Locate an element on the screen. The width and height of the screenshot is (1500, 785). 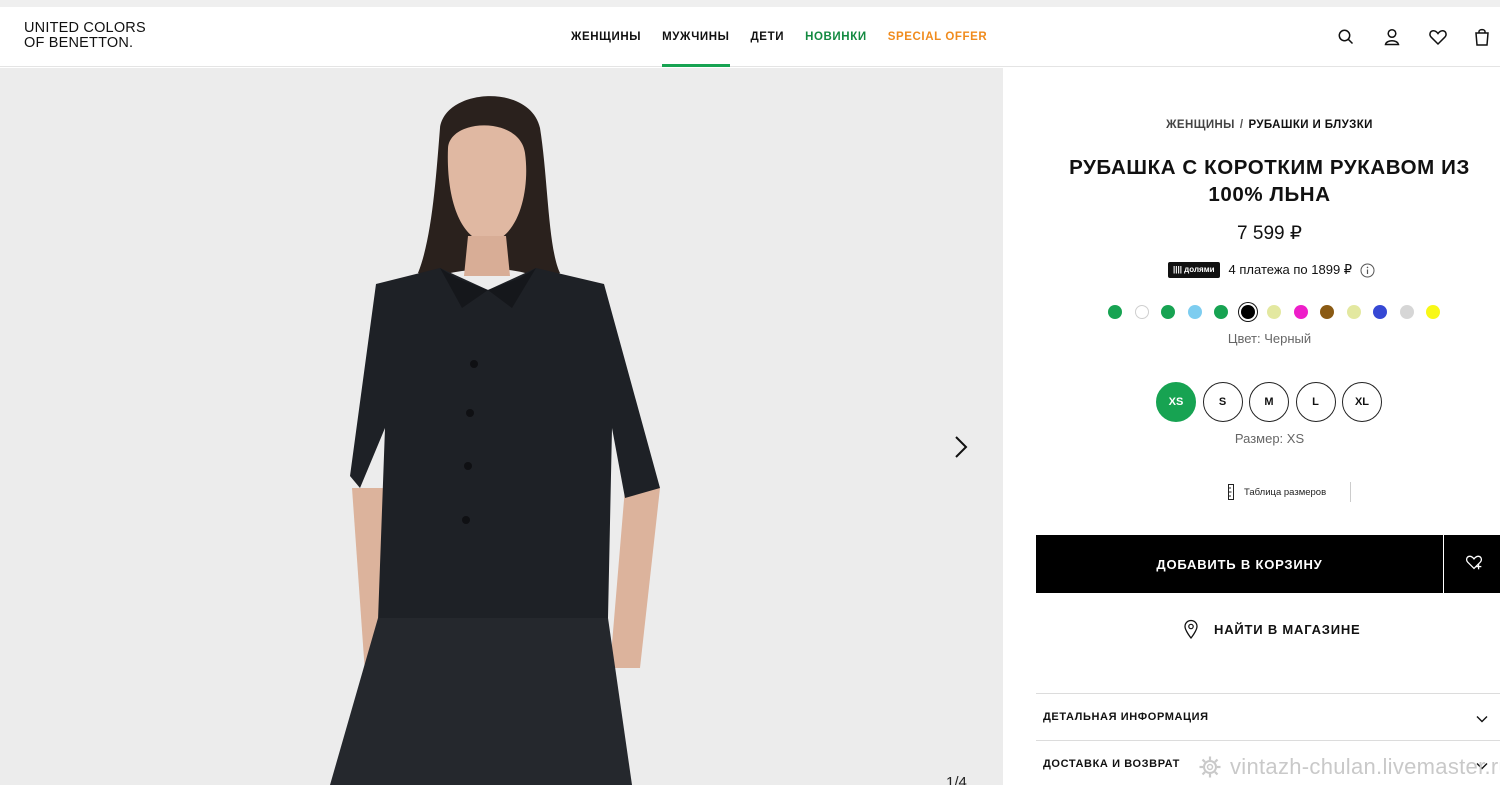
watermark: vintazh-chulan.livemaster.ru is located at coordinates (1349, 767).